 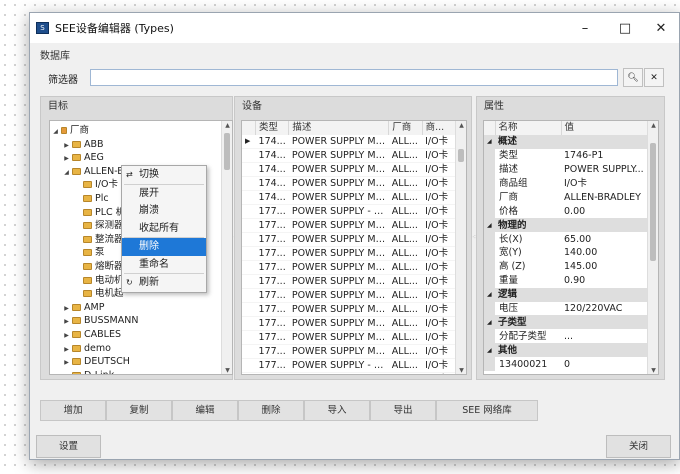 What do you see at coordinates (605, 211) in the screenshot?
I see `property-value: 0.00` at bounding box center [605, 211].